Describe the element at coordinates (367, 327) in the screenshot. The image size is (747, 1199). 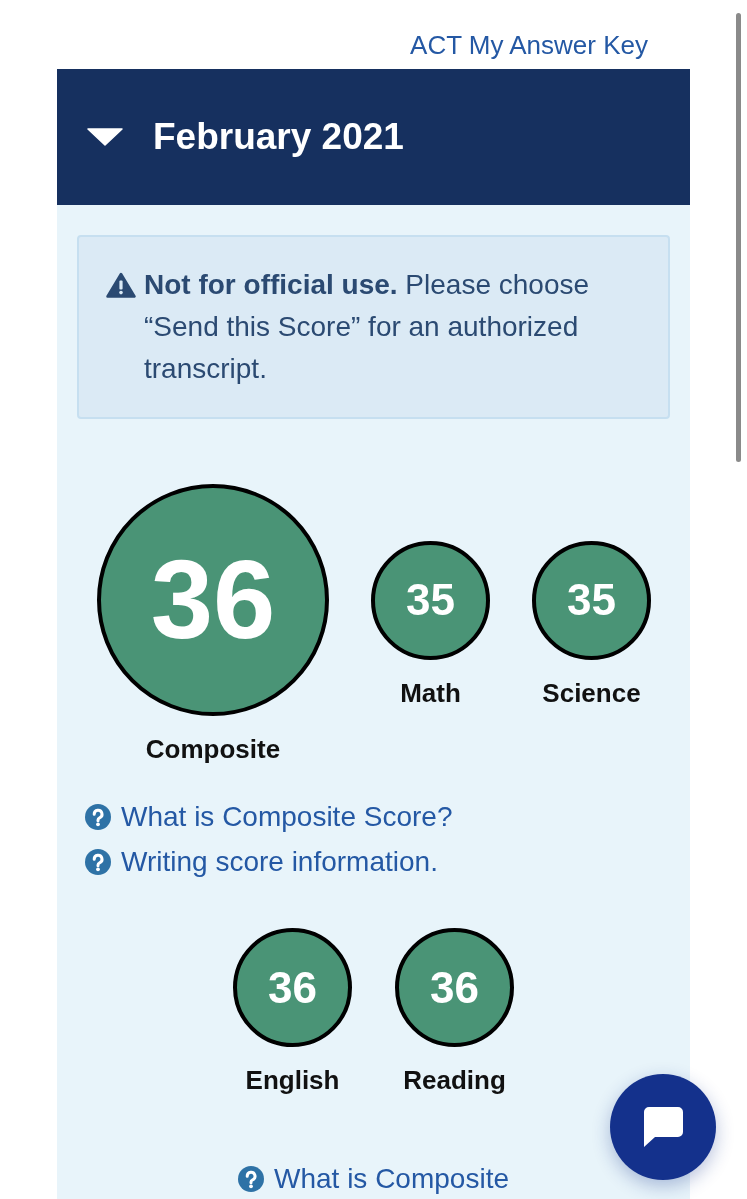
I see `notice-text: Not for official use. Please choose “Send this Score” for an authorized transcript.` at that location.